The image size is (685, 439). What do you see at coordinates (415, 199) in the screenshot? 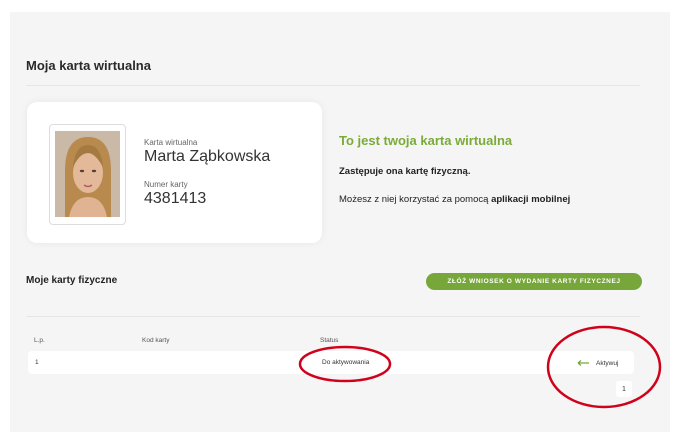
I see `info-line-2-prefix: Możesz z niej korzystać za pomocą` at bounding box center [415, 199].